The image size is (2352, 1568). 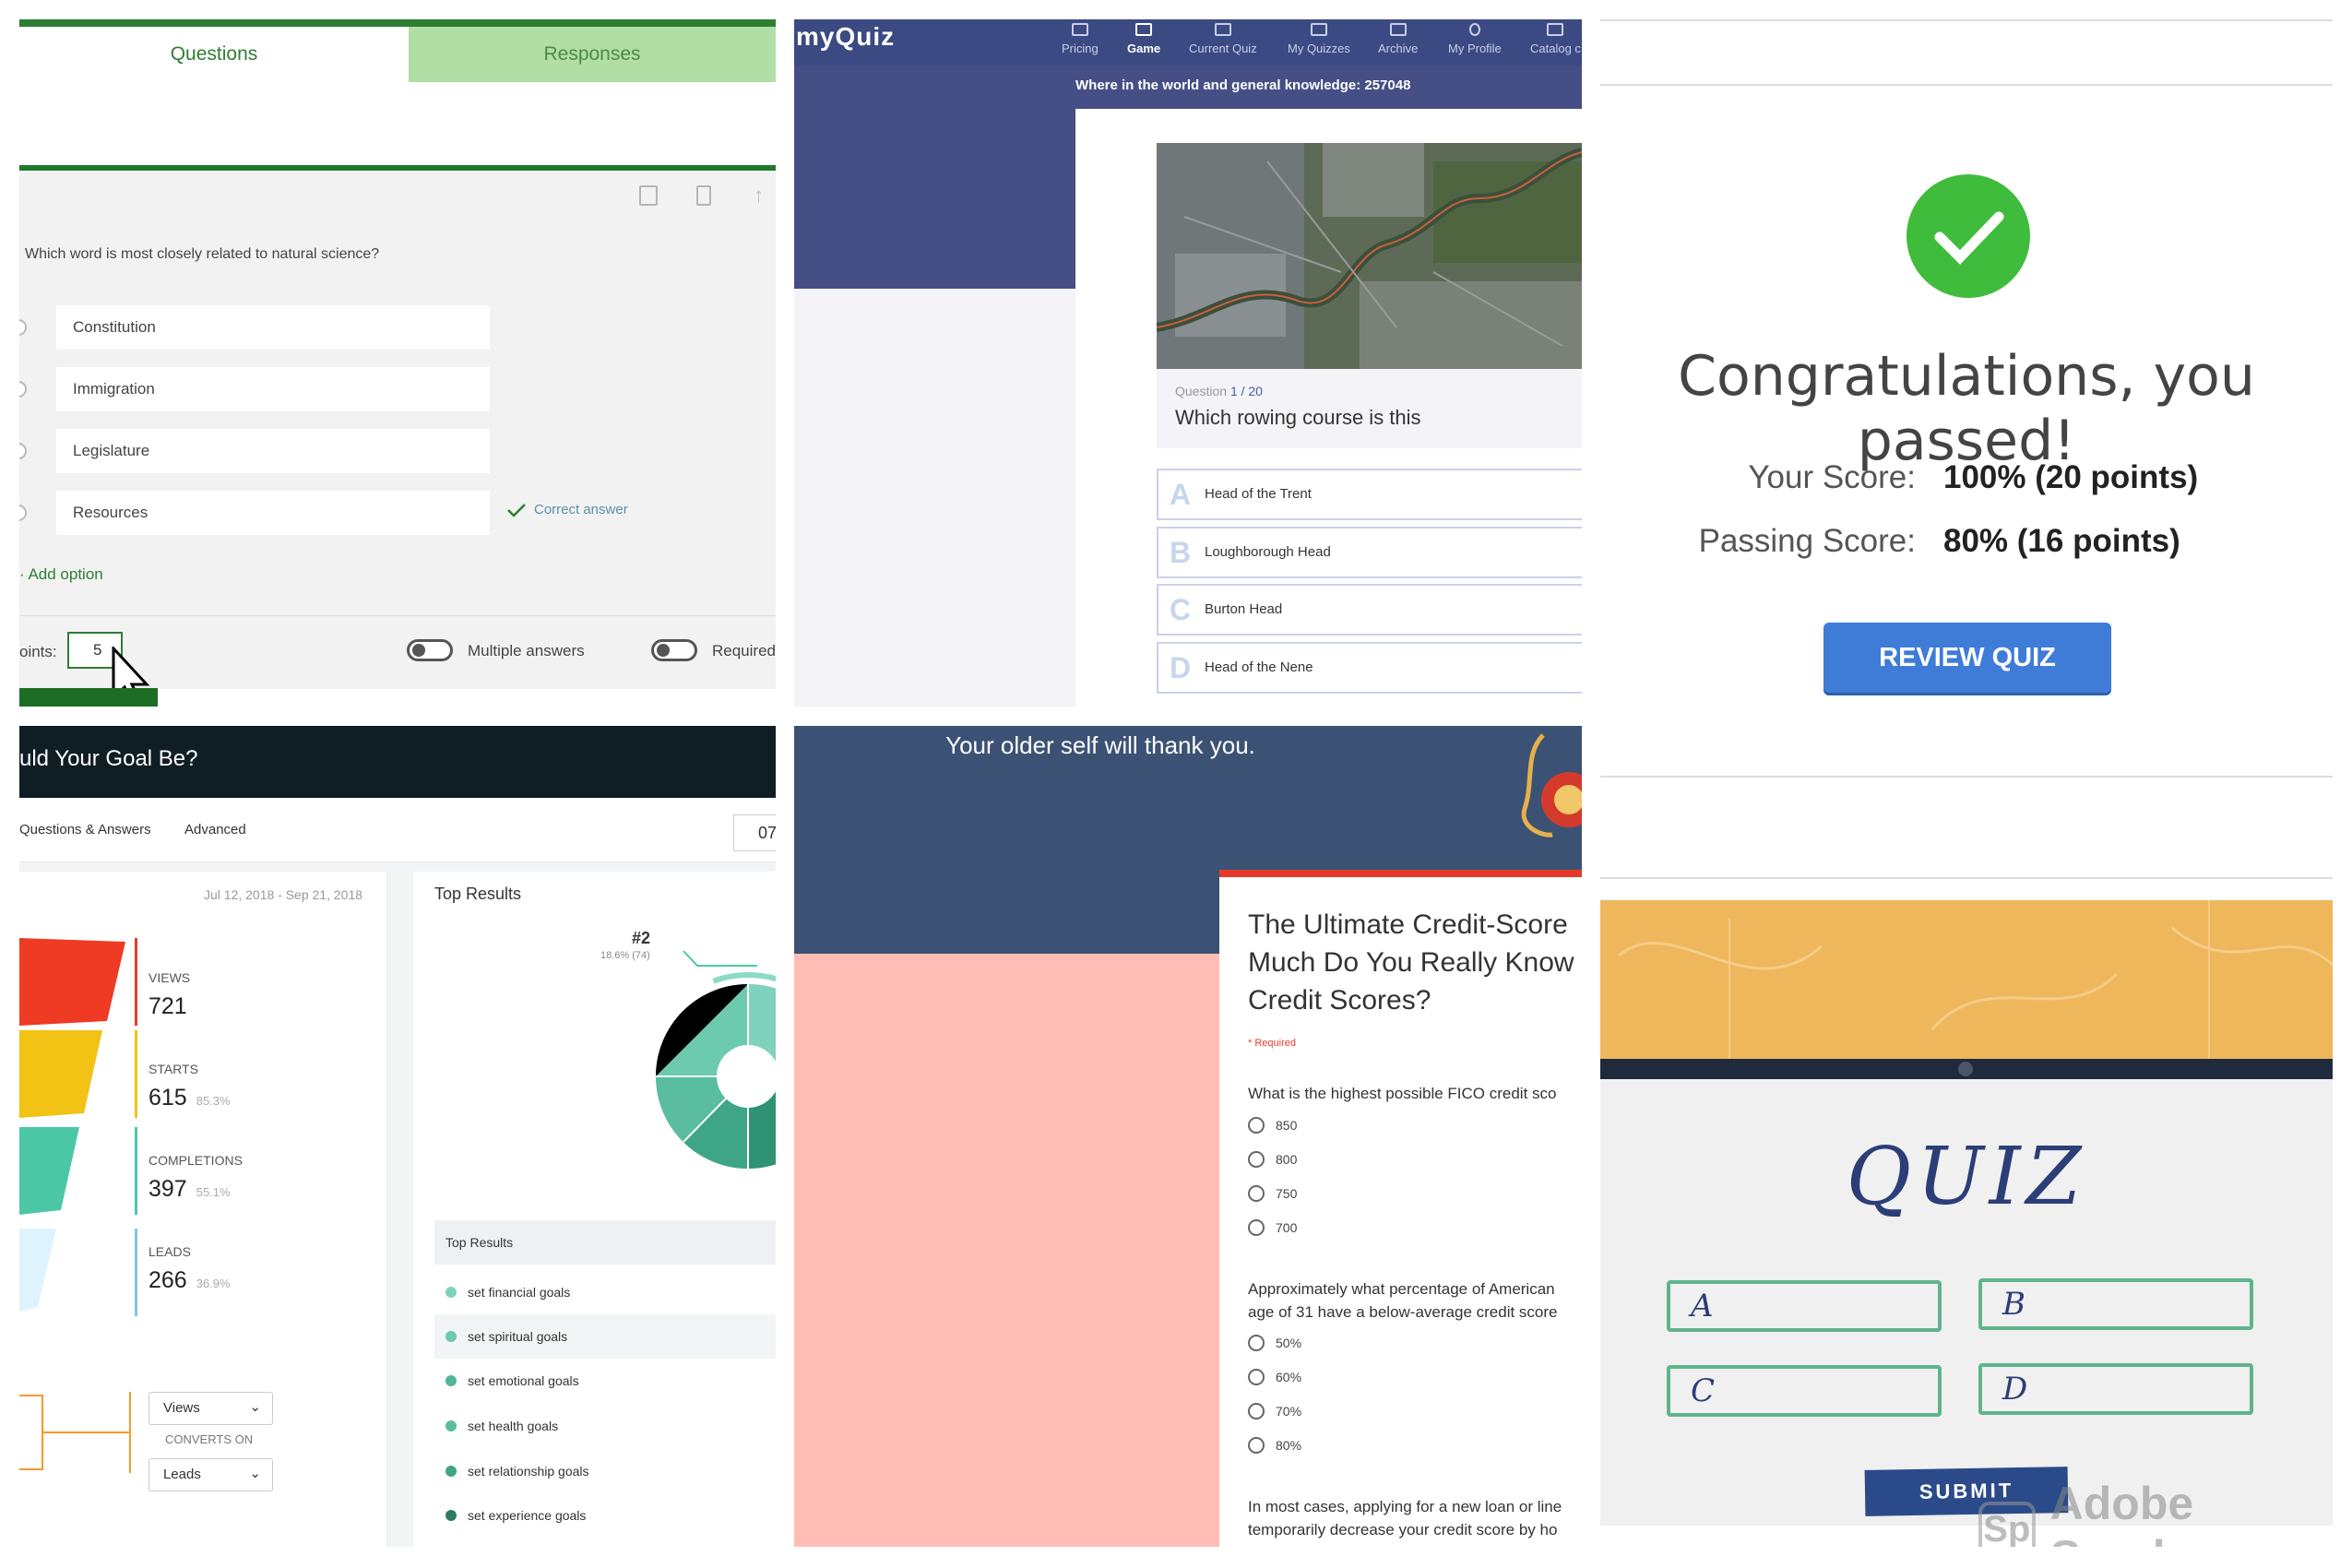 What do you see at coordinates (85, 829) in the screenshot?
I see `tab-questions-answers: Questions & Answers` at bounding box center [85, 829].